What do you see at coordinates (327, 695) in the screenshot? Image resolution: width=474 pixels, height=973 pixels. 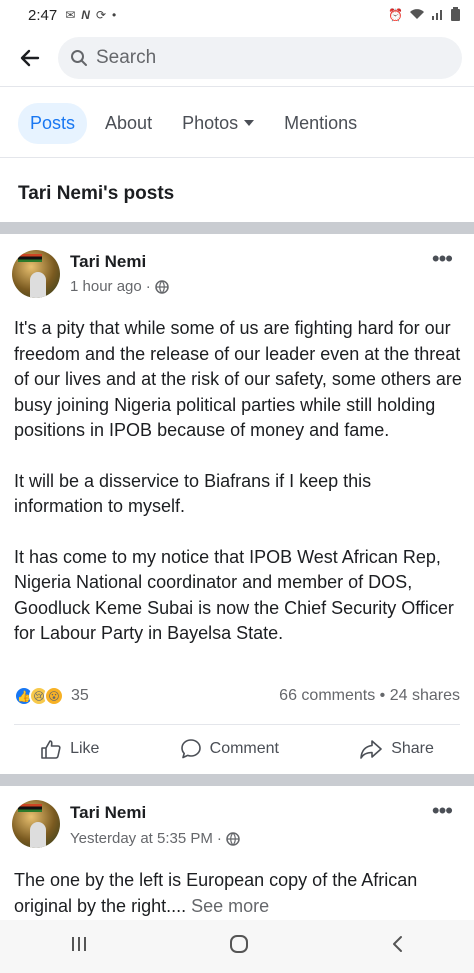 I see `comments-count: 66 comments` at bounding box center [327, 695].